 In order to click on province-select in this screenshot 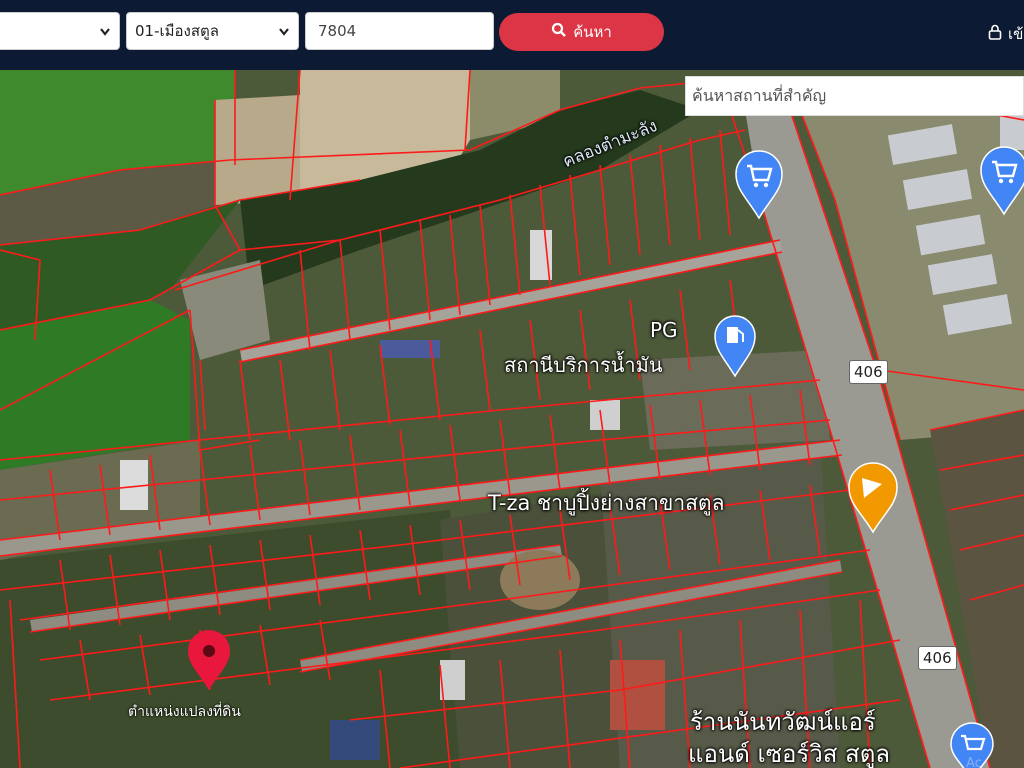, I will do `click(60, 31)`.